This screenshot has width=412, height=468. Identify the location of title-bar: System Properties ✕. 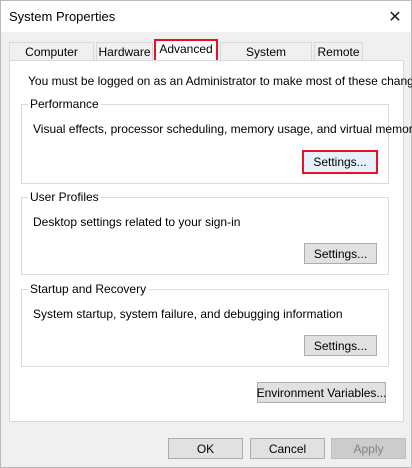
(206, 16).